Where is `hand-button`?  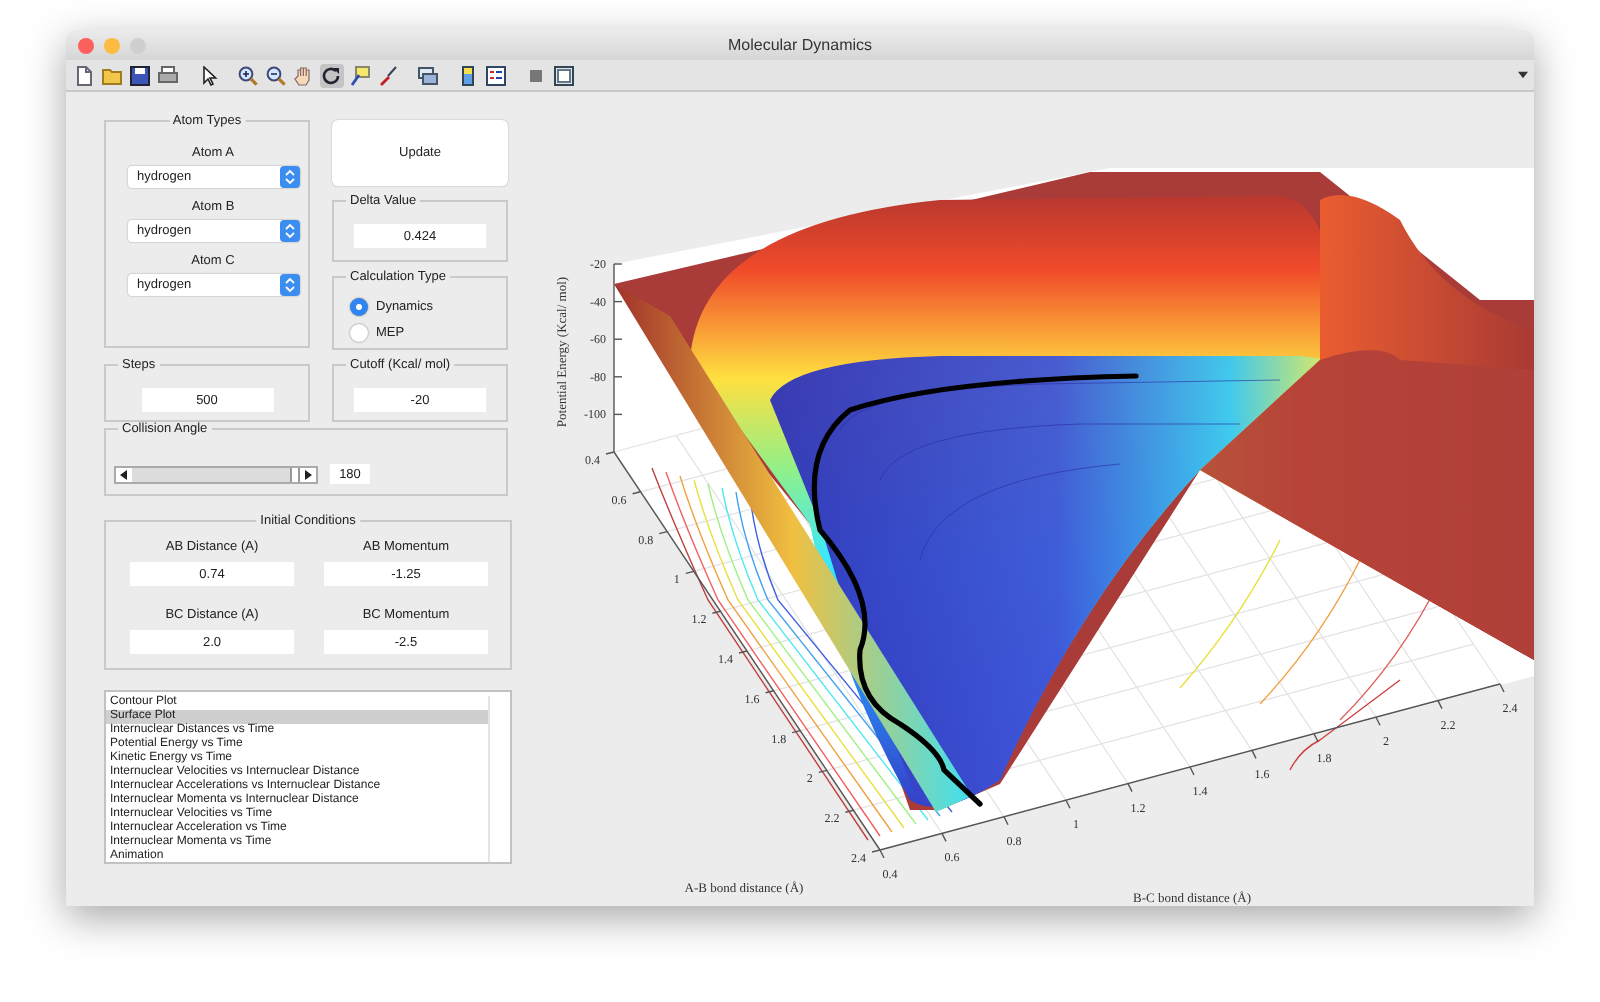 hand-button is located at coordinates (304, 75).